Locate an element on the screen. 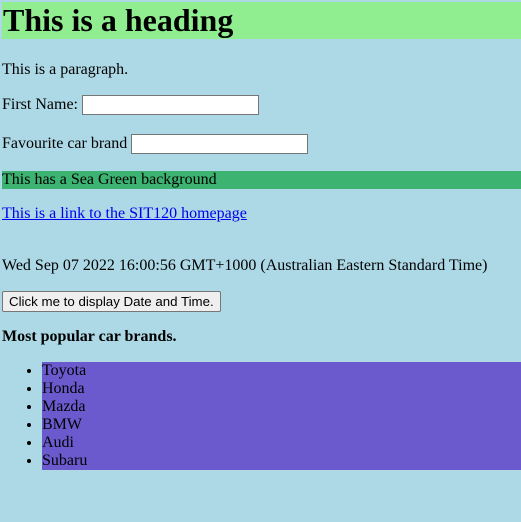 The image size is (521, 522). list-item: Audi is located at coordinates (281, 443).